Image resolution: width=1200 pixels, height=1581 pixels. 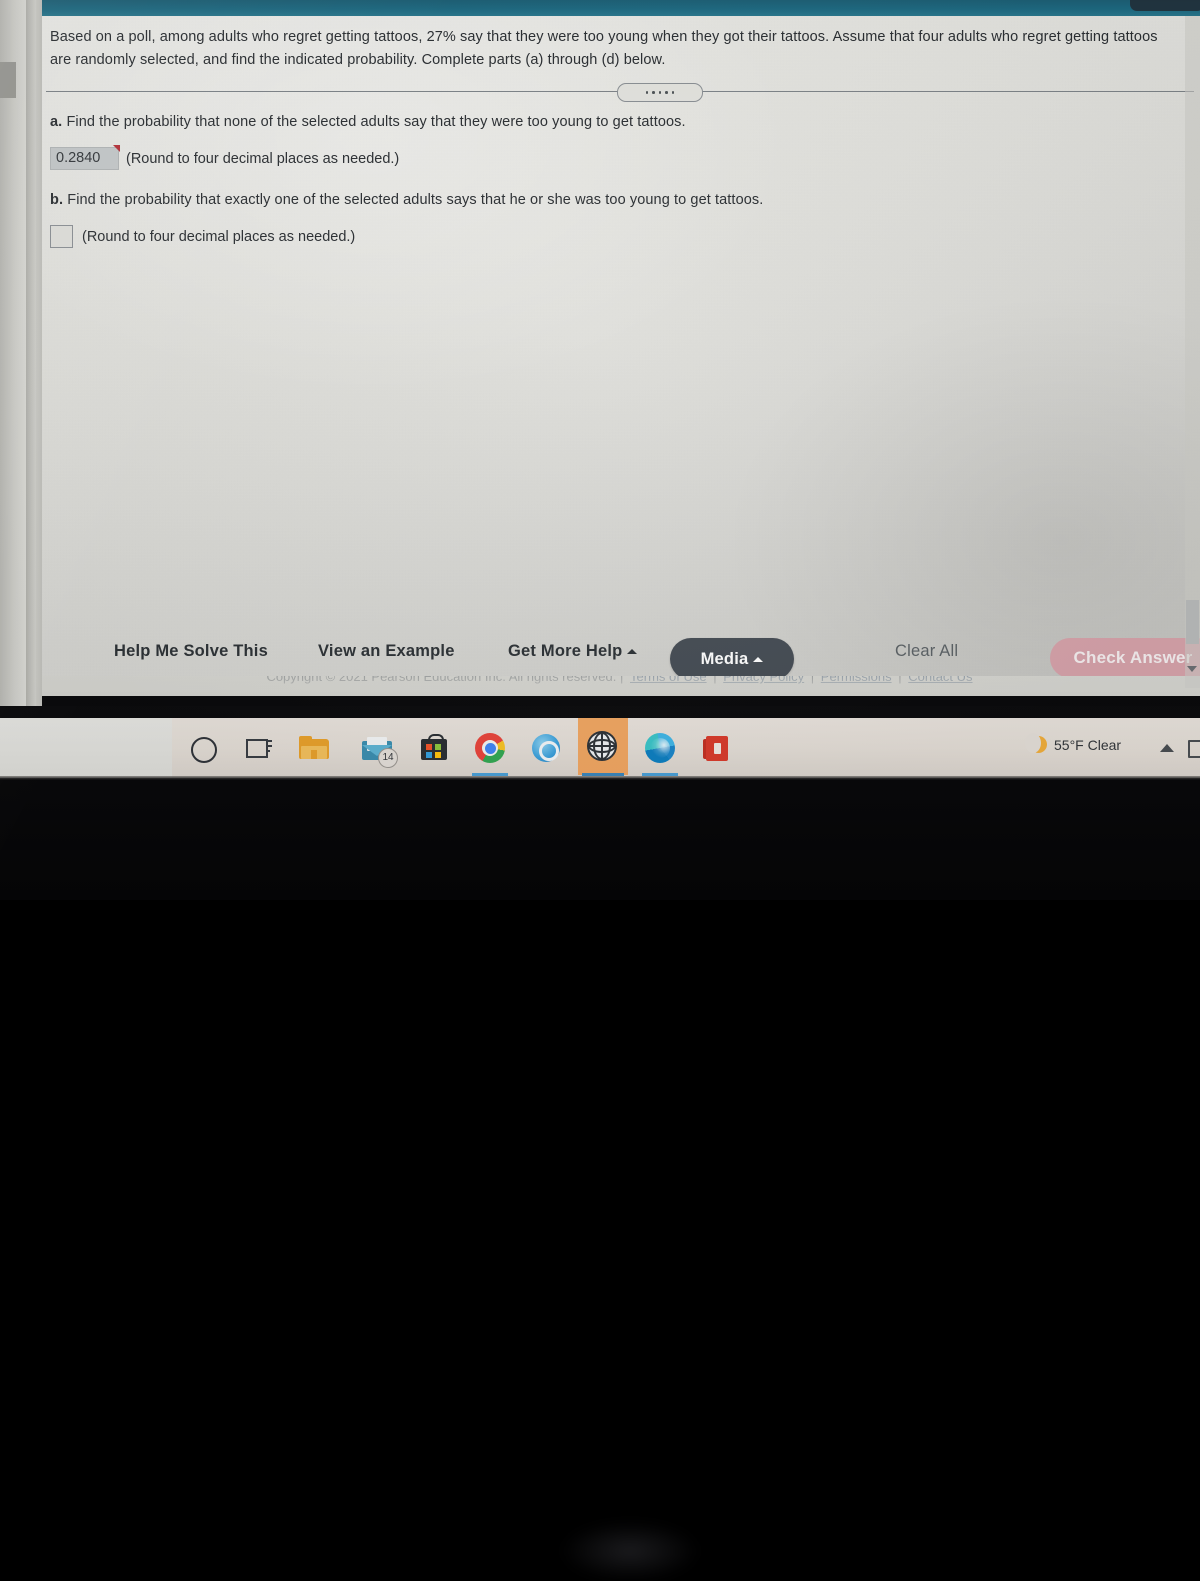 What do you see at coordinates (565, 651) in the screenshot?
I see `get-more-help-label: Get More Help` at bounding box center [565, 651].